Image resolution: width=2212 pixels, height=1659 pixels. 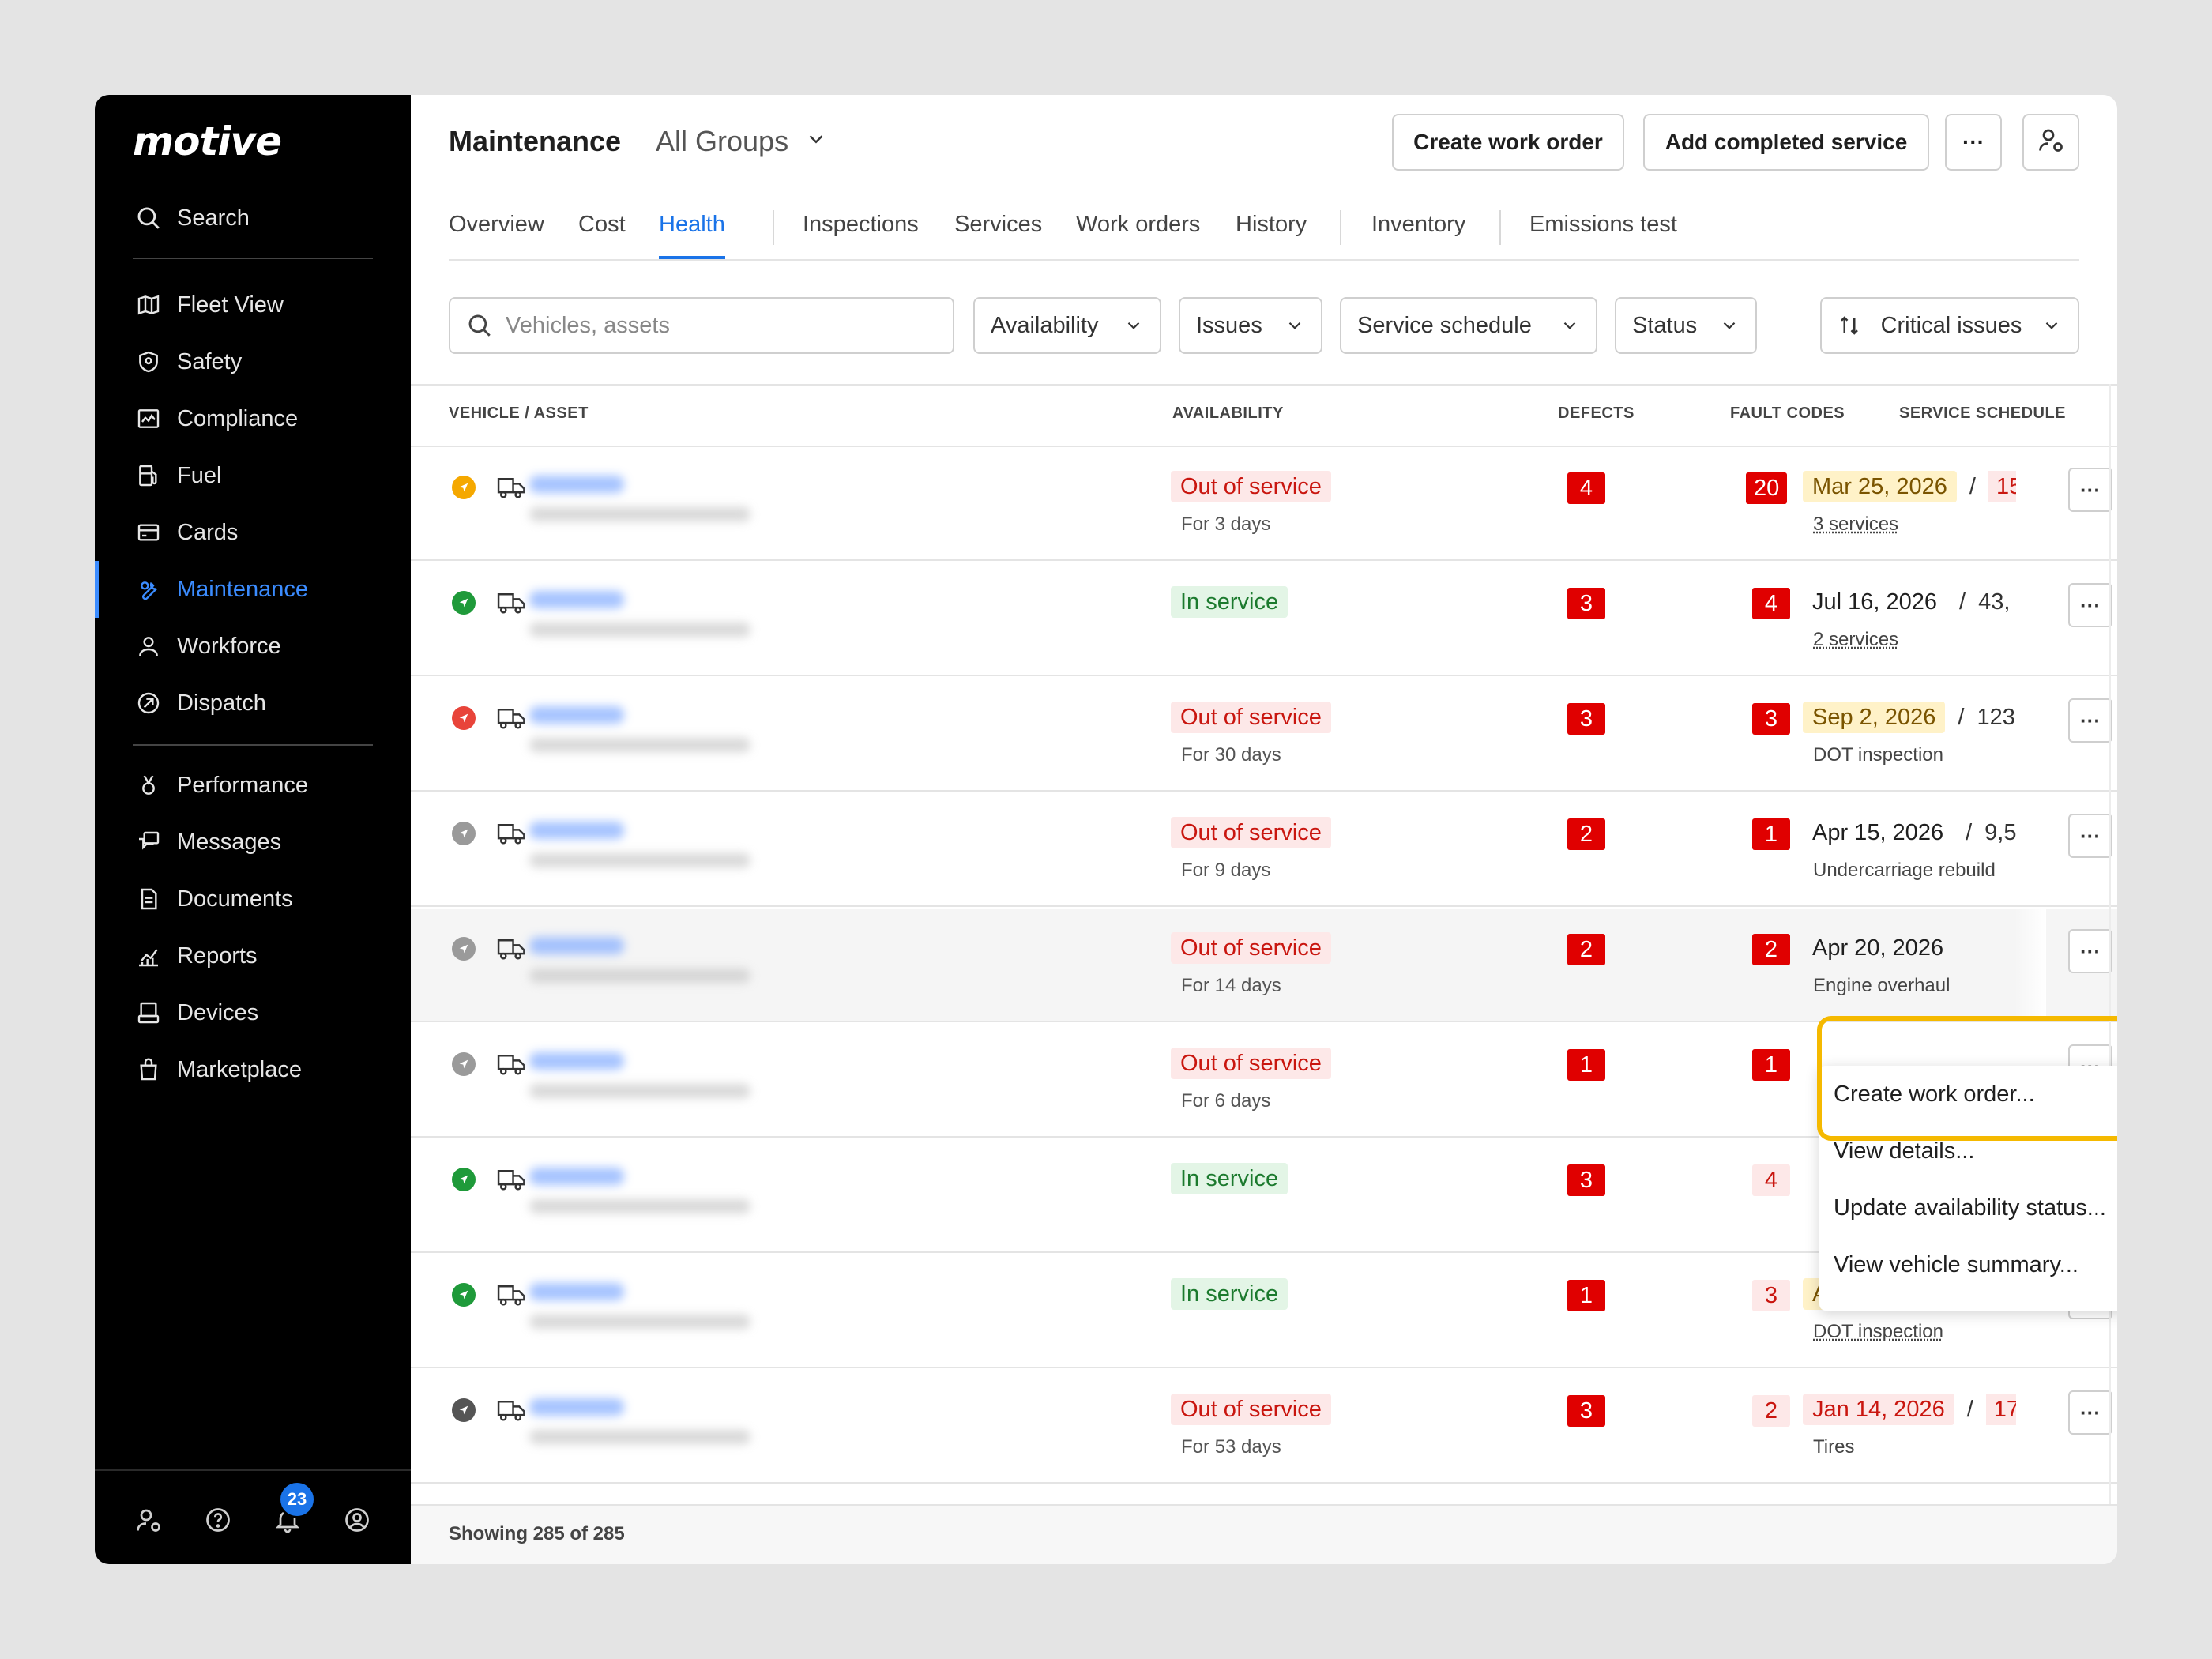 I want to click on sidebar-item-safety: Safety, so click(x=267, y=362).